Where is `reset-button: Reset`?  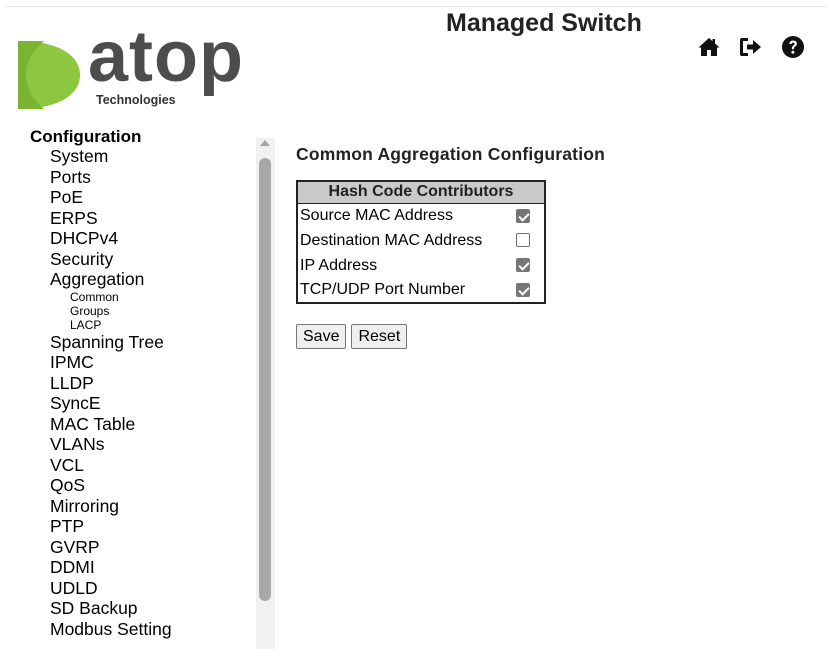
reset-button: Reset is located at coordinates (379, 336).